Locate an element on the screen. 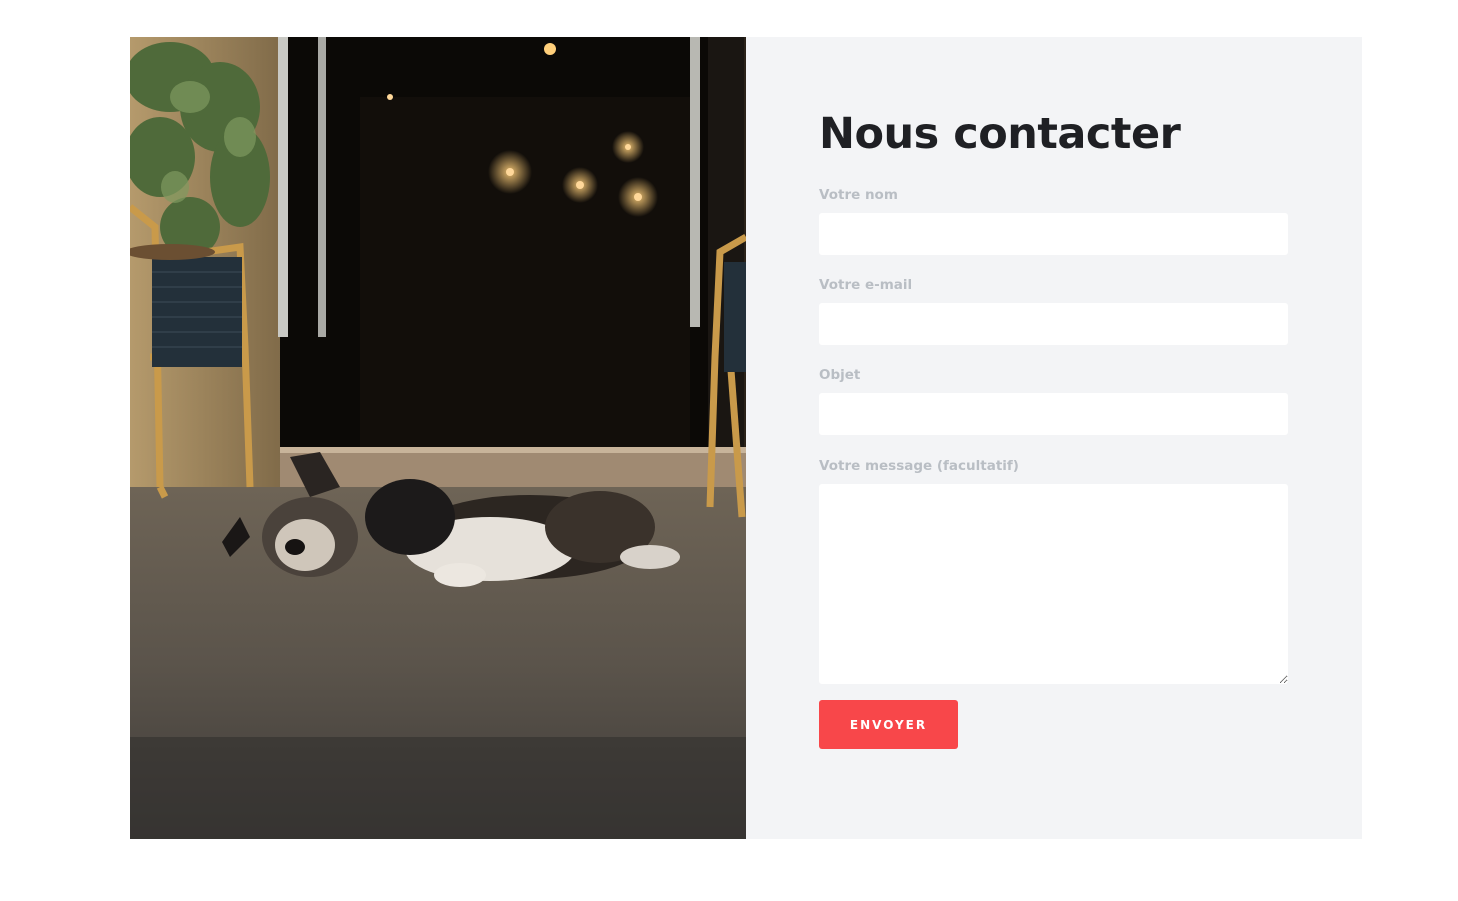 This screenshot has height=901, width=1458. name-label: Votre nom is located at coordinates (858, 195).